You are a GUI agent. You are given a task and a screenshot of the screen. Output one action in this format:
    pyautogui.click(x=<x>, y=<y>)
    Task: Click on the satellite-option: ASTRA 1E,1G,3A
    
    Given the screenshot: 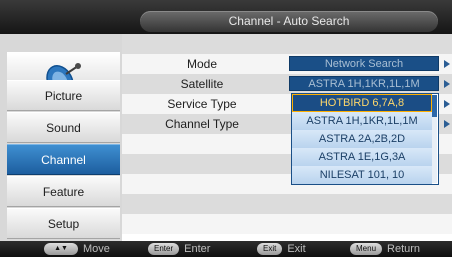 What is the action you would take?
    pyautogui.click(x=362, y=157)
    